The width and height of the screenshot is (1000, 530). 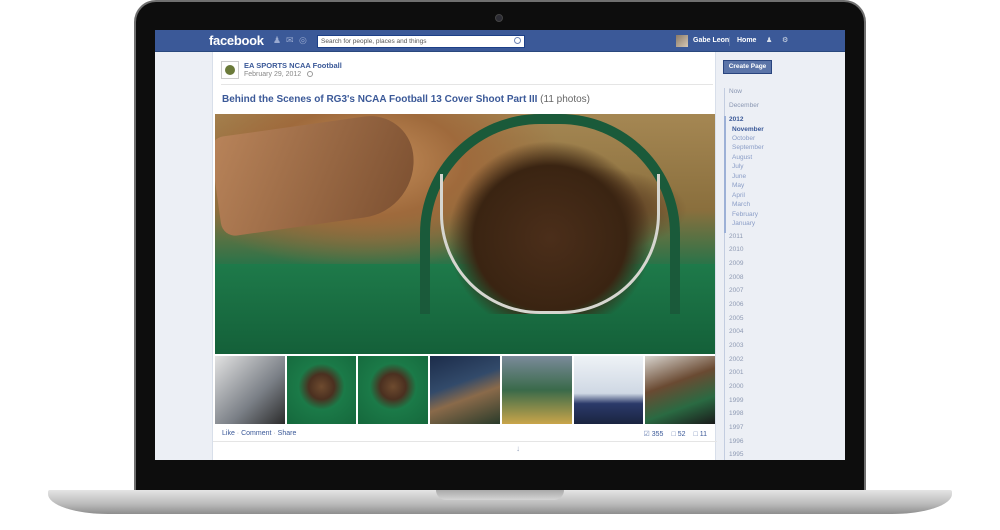 I want to click on post-stats: ☑ 355 □ 52 □ 11, so click(x=675, y=434).